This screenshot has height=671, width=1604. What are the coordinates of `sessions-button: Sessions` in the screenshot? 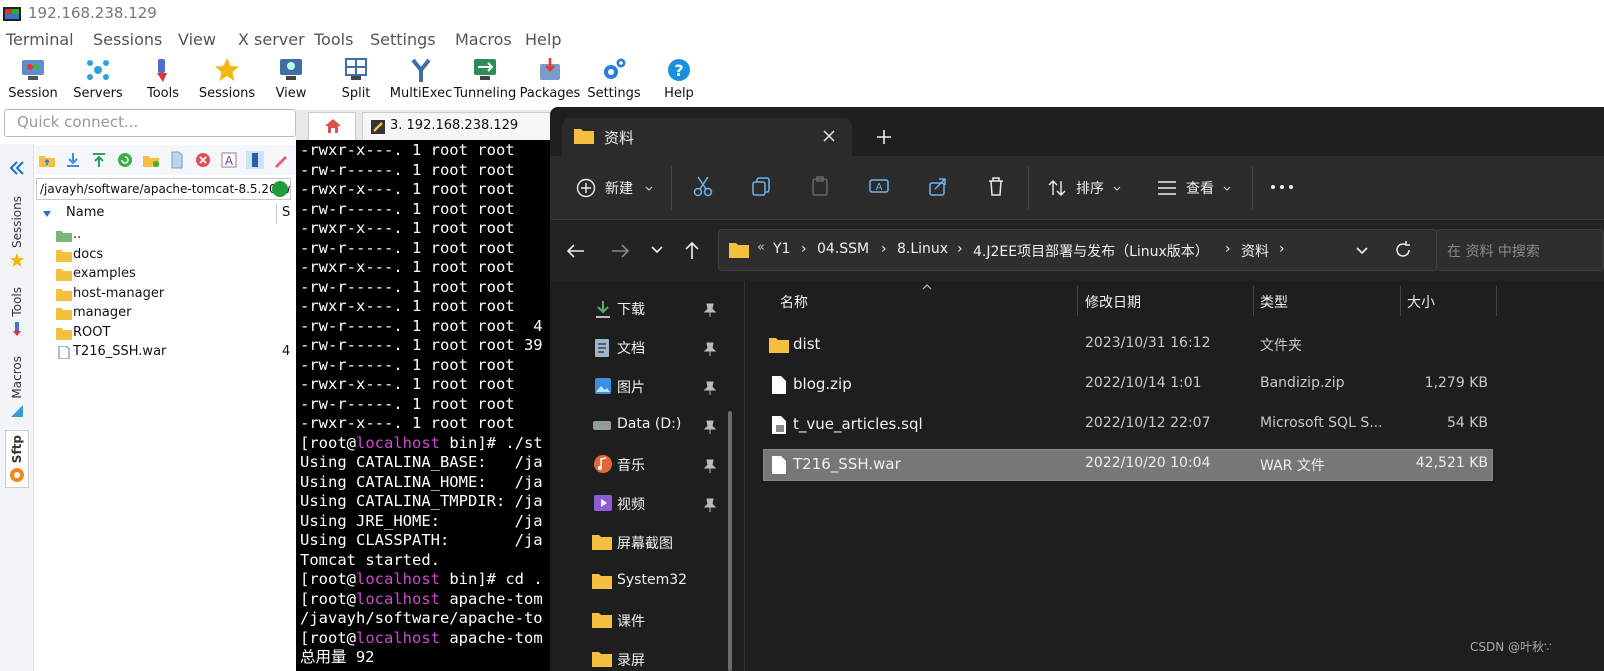 It's located at (227, 79).